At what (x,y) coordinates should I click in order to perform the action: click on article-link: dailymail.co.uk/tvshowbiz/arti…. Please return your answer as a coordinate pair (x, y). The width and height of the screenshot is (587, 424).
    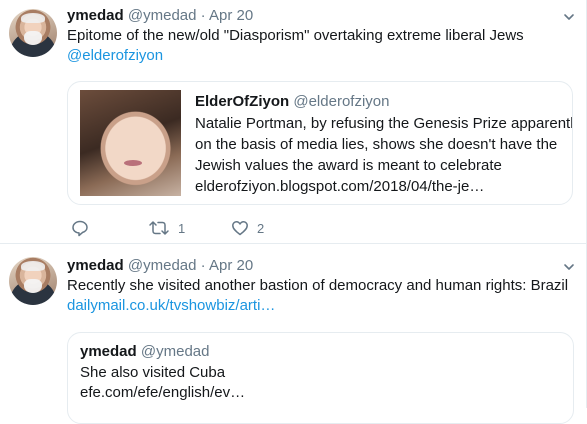
    Looking at the image, I should click on (171, 306).